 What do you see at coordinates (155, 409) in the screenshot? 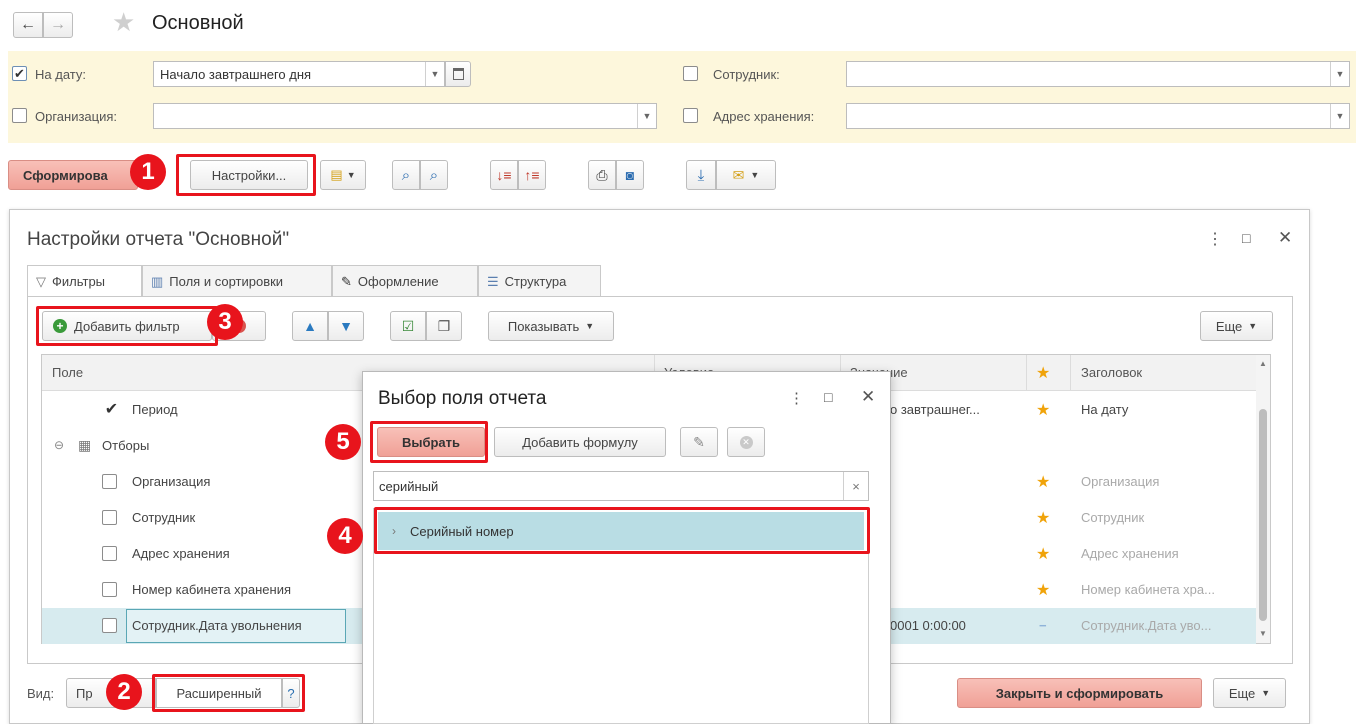
I see `row-field: Период` at bounding box center [155, 409].